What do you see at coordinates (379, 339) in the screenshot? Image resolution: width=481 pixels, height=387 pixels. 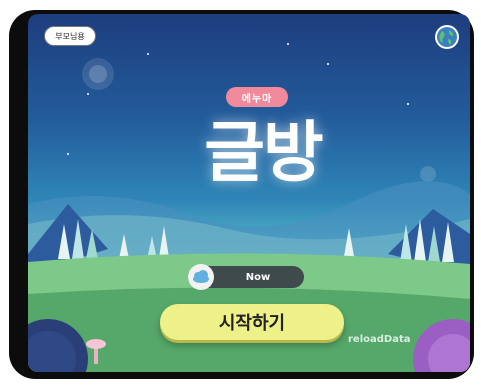 I see `reload-data-label: reloadData` at bounding box center [379, 339].